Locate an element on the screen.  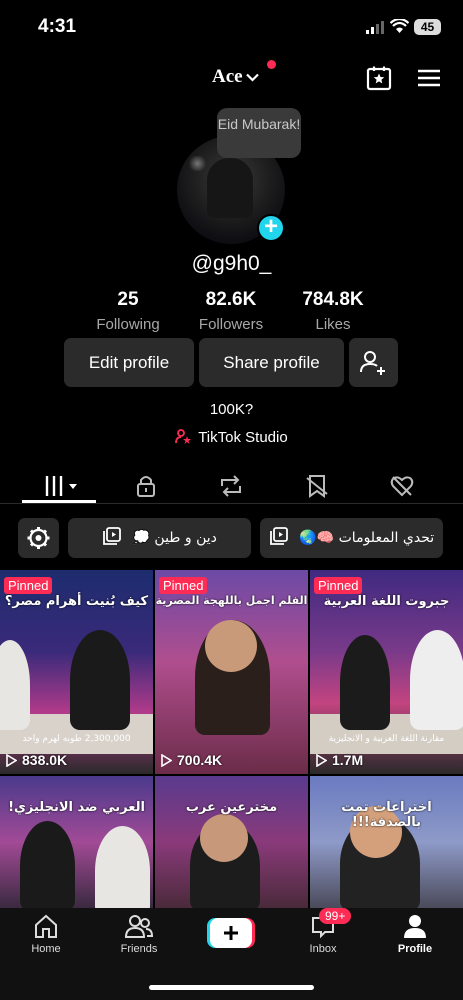
nav-friends: Friends is located at coordinates (139, 934).